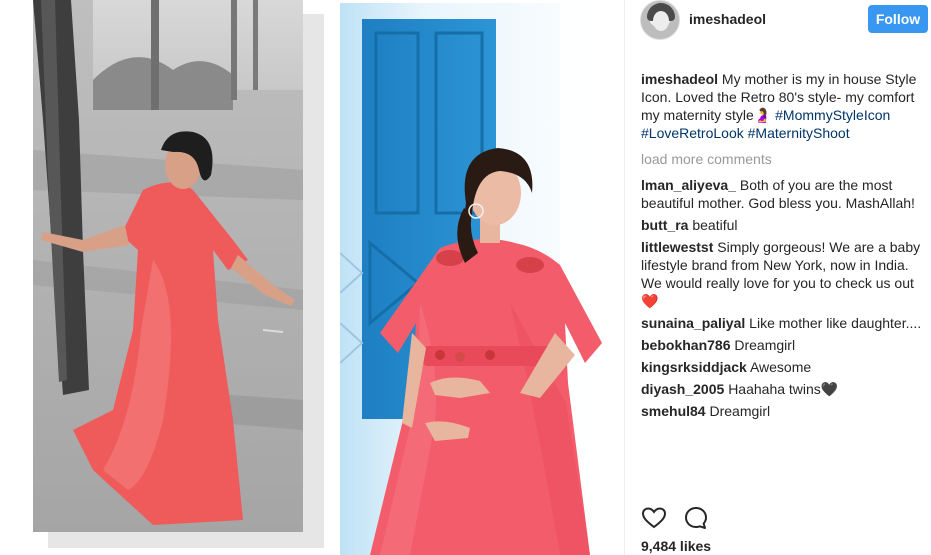  Describe the element at coordinates (688, 185) in the screenshot. I see `comment-username: lman_aliyeva_` at that location.